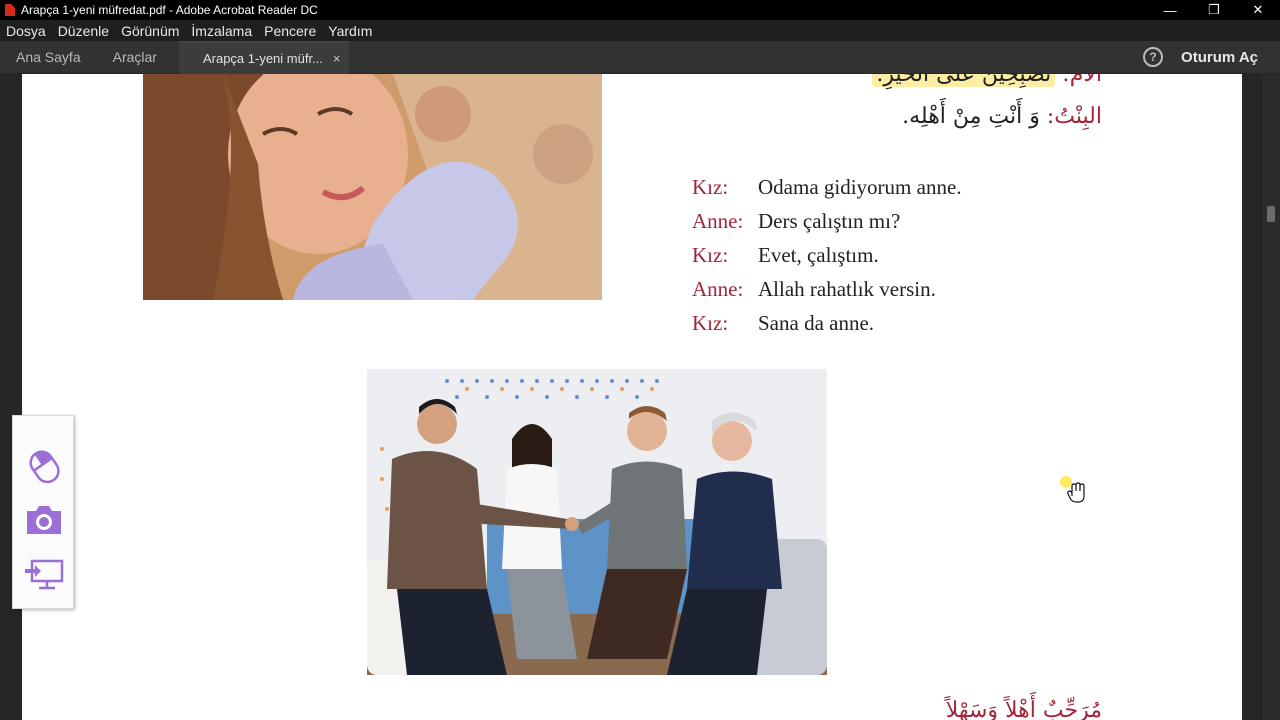  Describe the element at coordinates (829, 221) in the screenshot. I see `dialogue-text: Ders çalıştın mı?` at that location.